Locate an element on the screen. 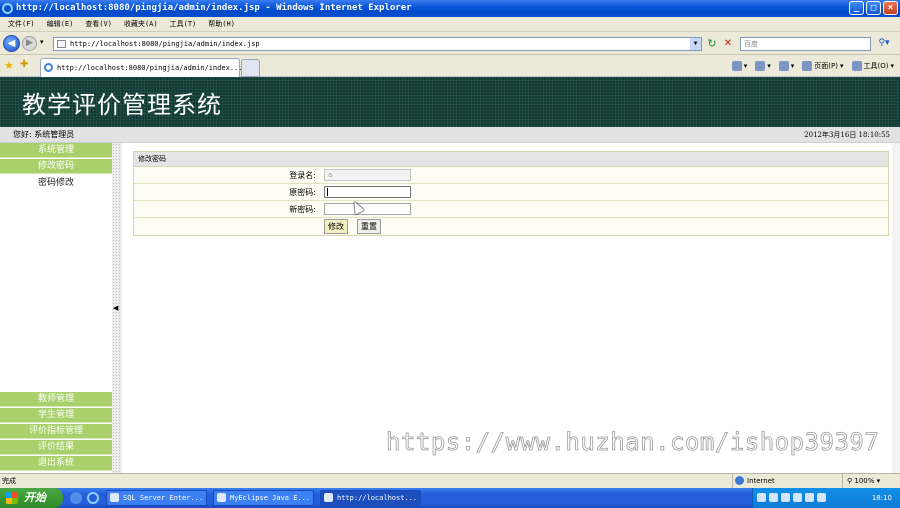  new-password-field is located at coordinates (367, 209).